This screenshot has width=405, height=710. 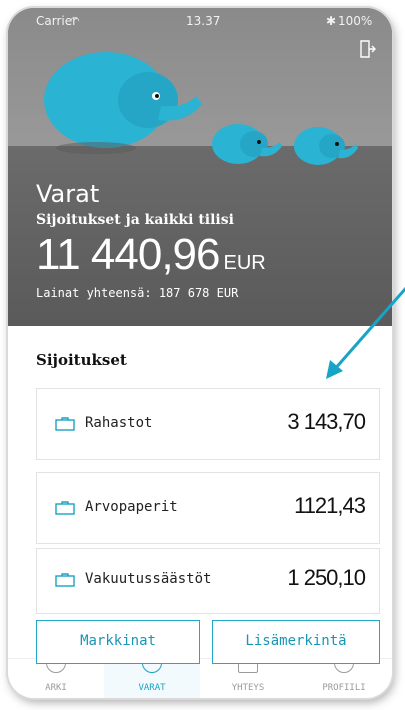 What do you see at coordinates (56, 688) in the screenshot?
I see `tab-label: ARKI` at bounding box center [56, 688].